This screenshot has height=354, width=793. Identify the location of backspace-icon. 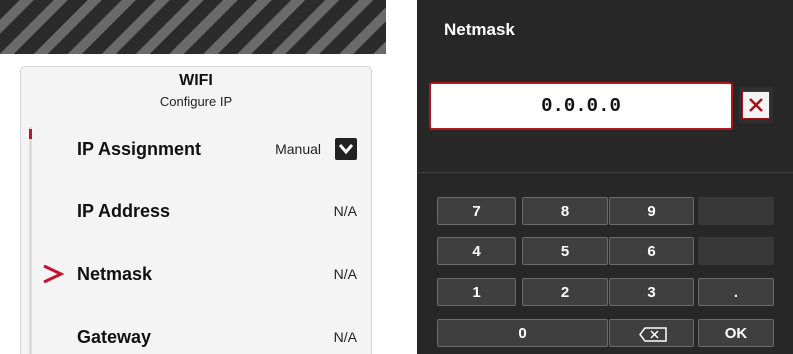
(653, 334).